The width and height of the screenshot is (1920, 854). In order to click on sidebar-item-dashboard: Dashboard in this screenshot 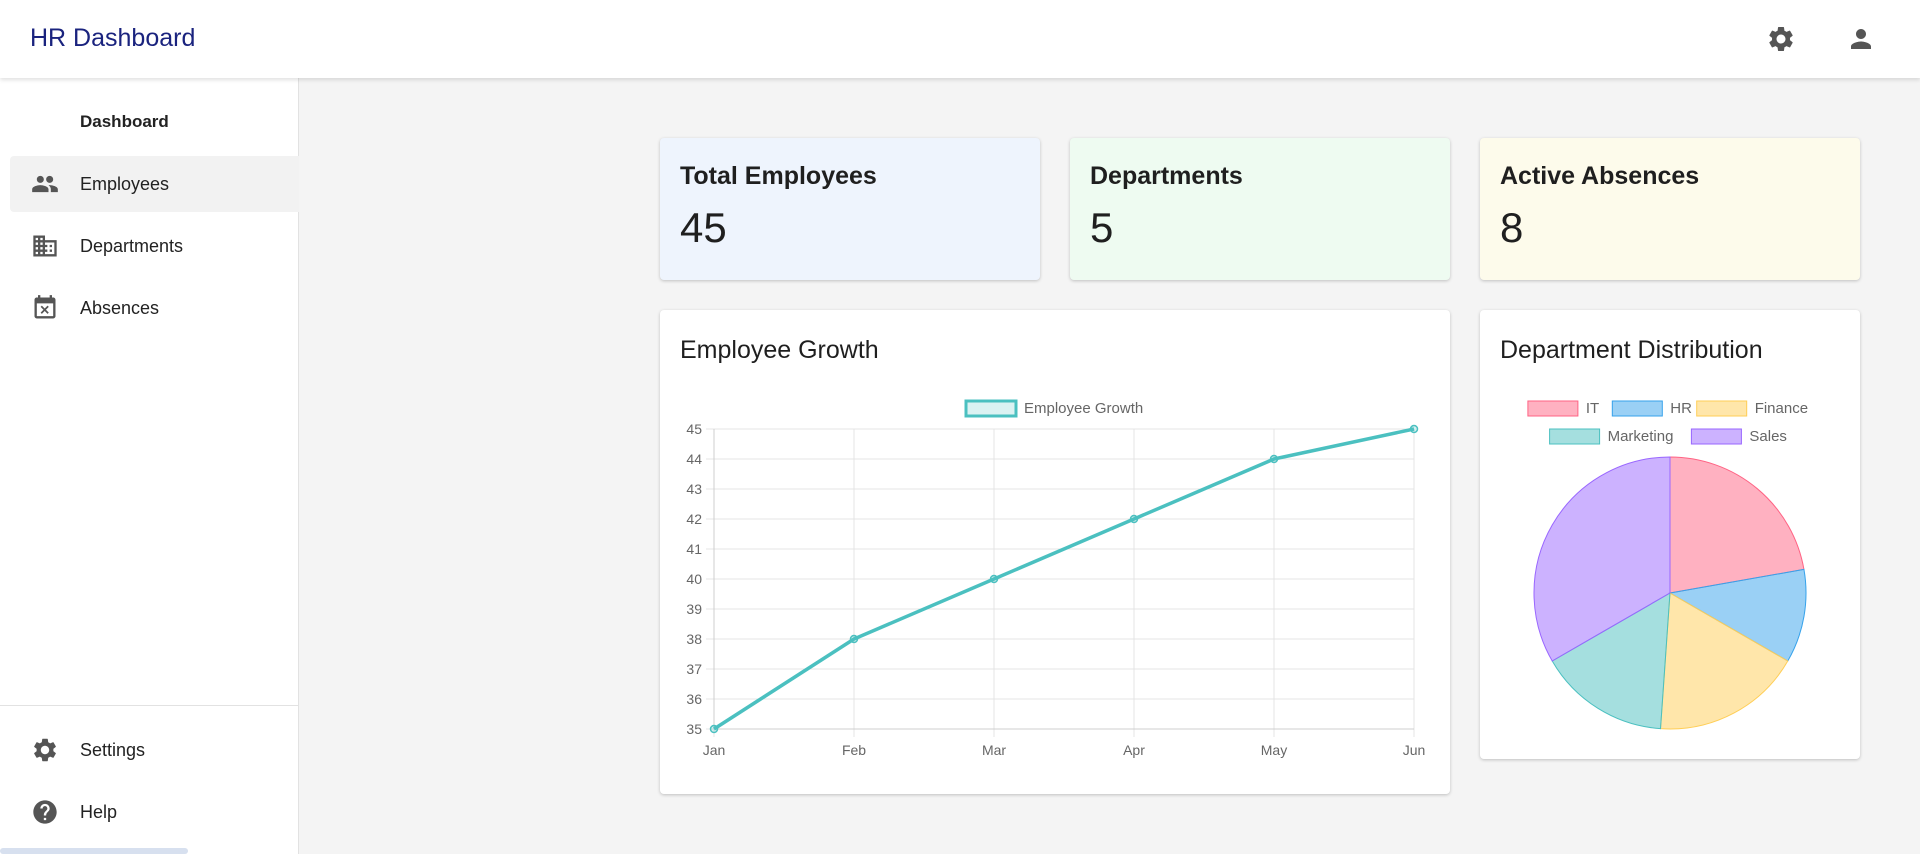, I will do `click(154, 122)`.